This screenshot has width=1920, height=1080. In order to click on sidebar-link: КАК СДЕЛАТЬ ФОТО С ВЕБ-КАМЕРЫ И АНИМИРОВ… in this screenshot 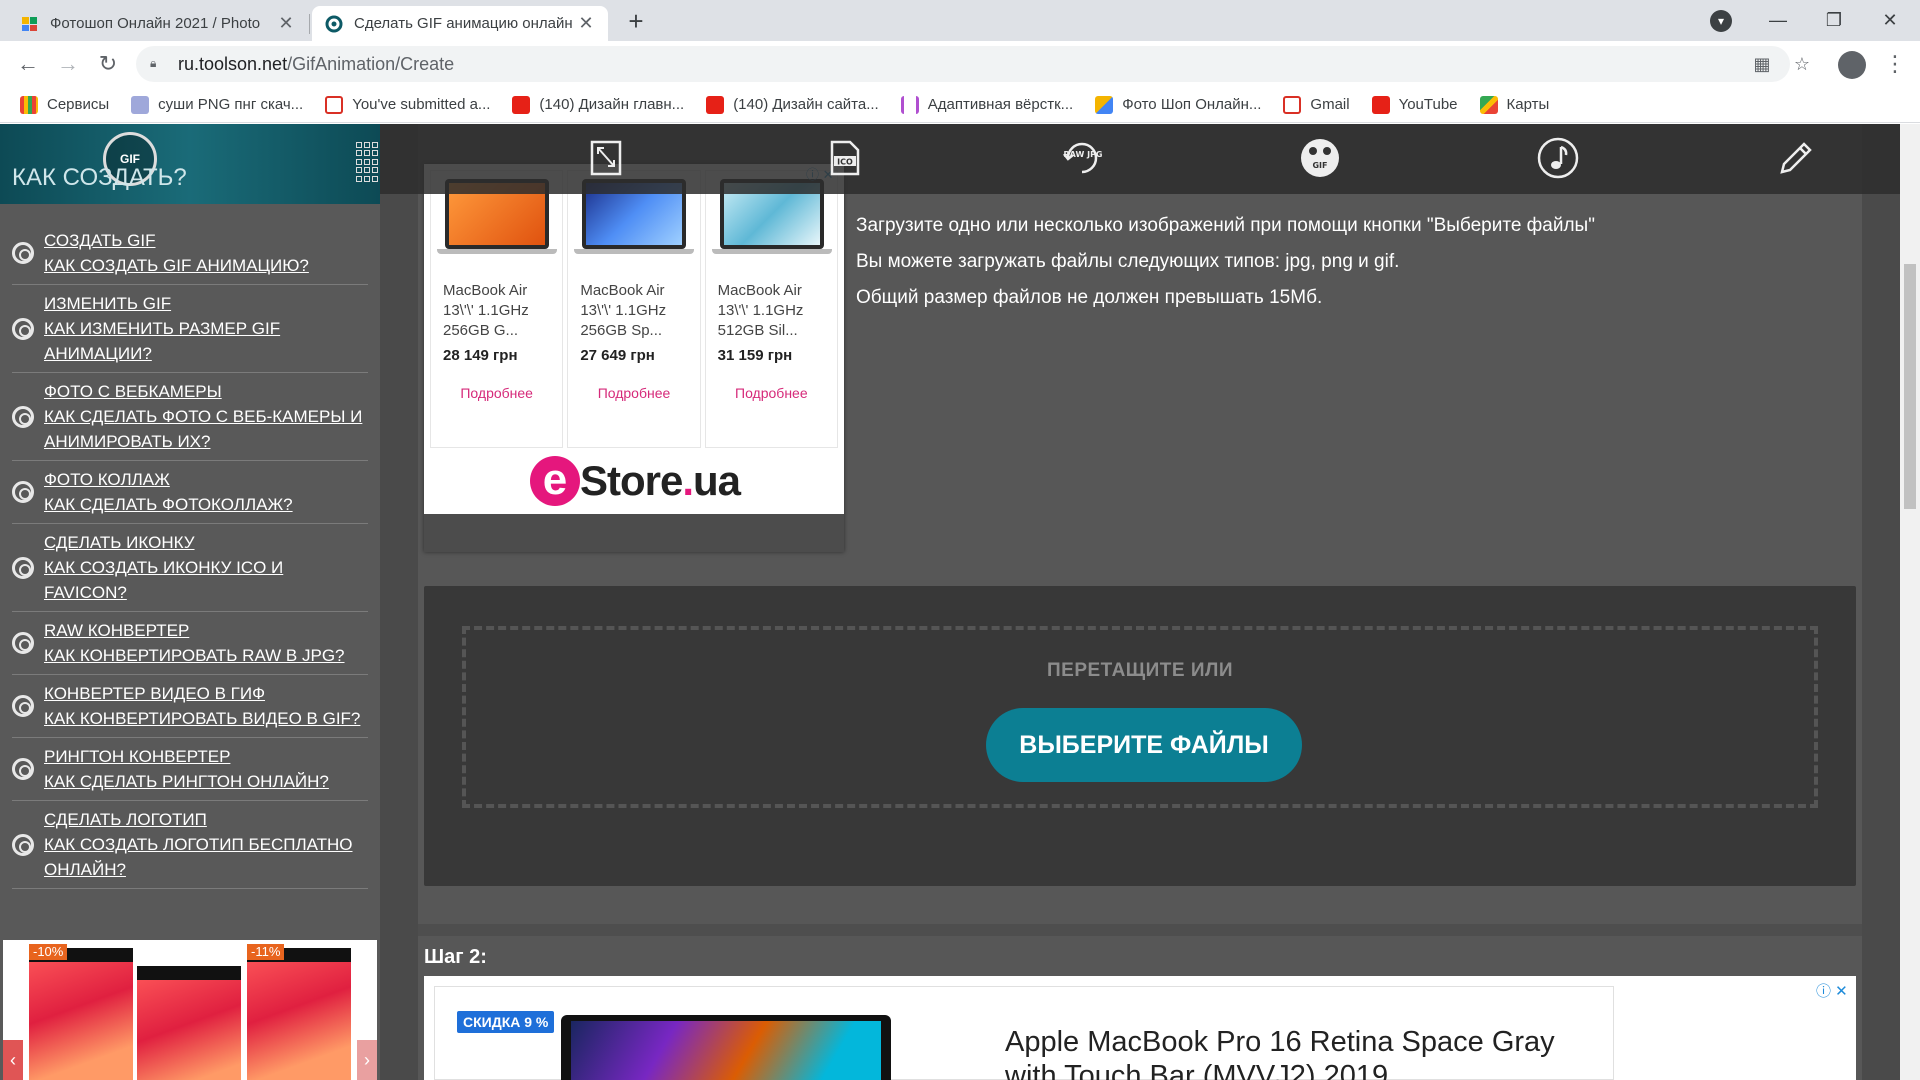, I will do `click(206, 429)`.